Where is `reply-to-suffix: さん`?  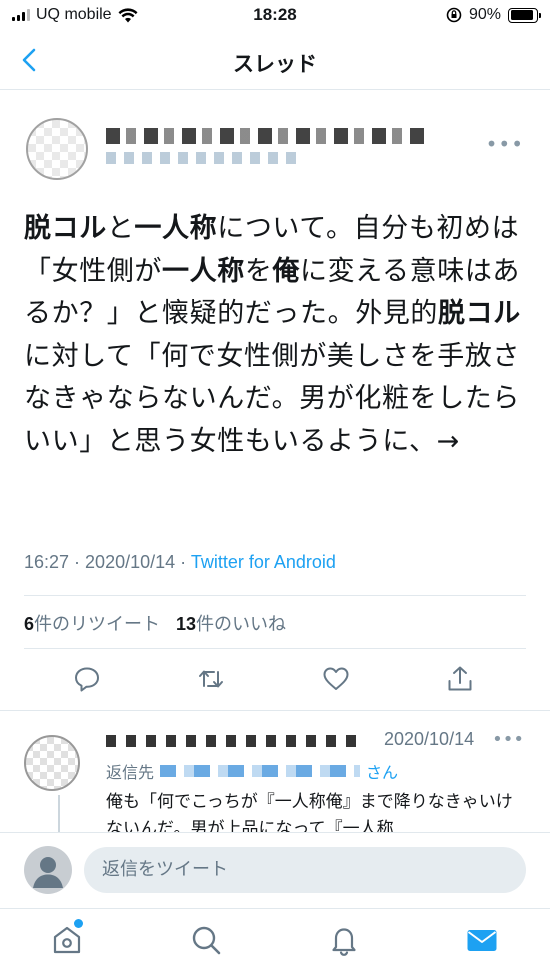
reply-to-suffix: さん is located at coordinates (382, 772).